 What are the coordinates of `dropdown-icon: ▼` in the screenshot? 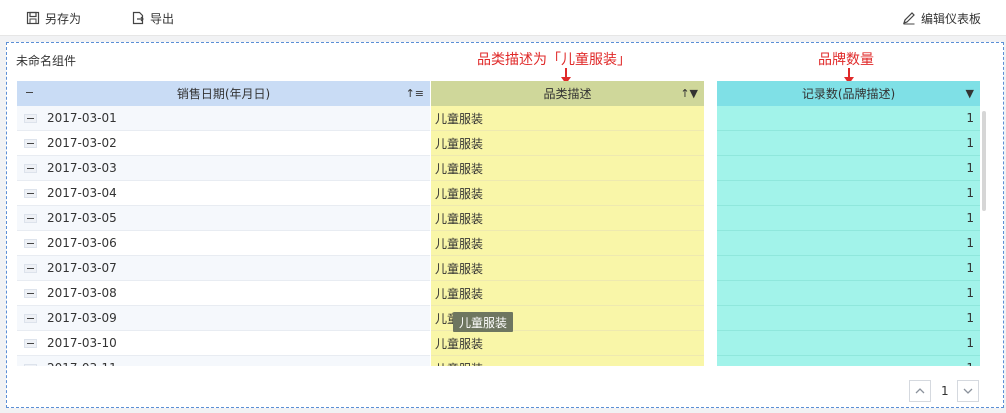 It's located at (970, 93).